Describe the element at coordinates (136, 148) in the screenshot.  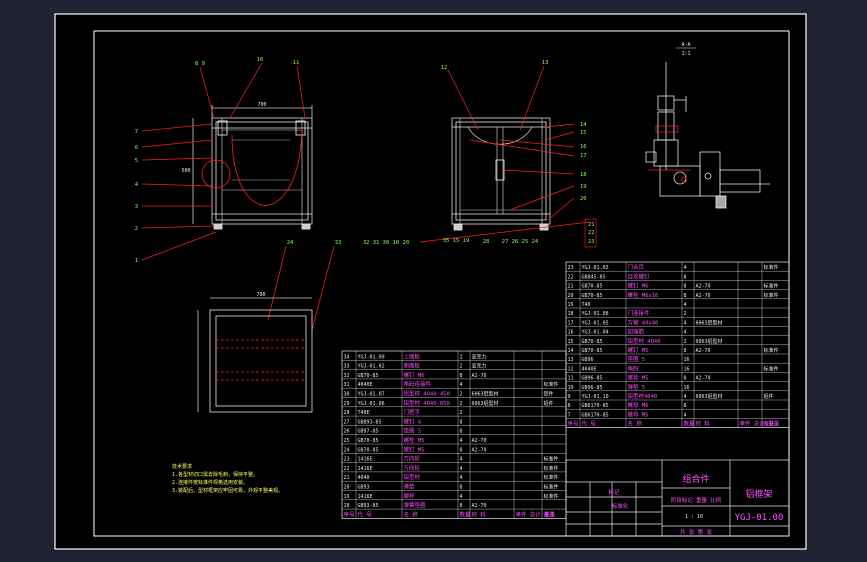
I see `balloon-front-4: 6` at that location.